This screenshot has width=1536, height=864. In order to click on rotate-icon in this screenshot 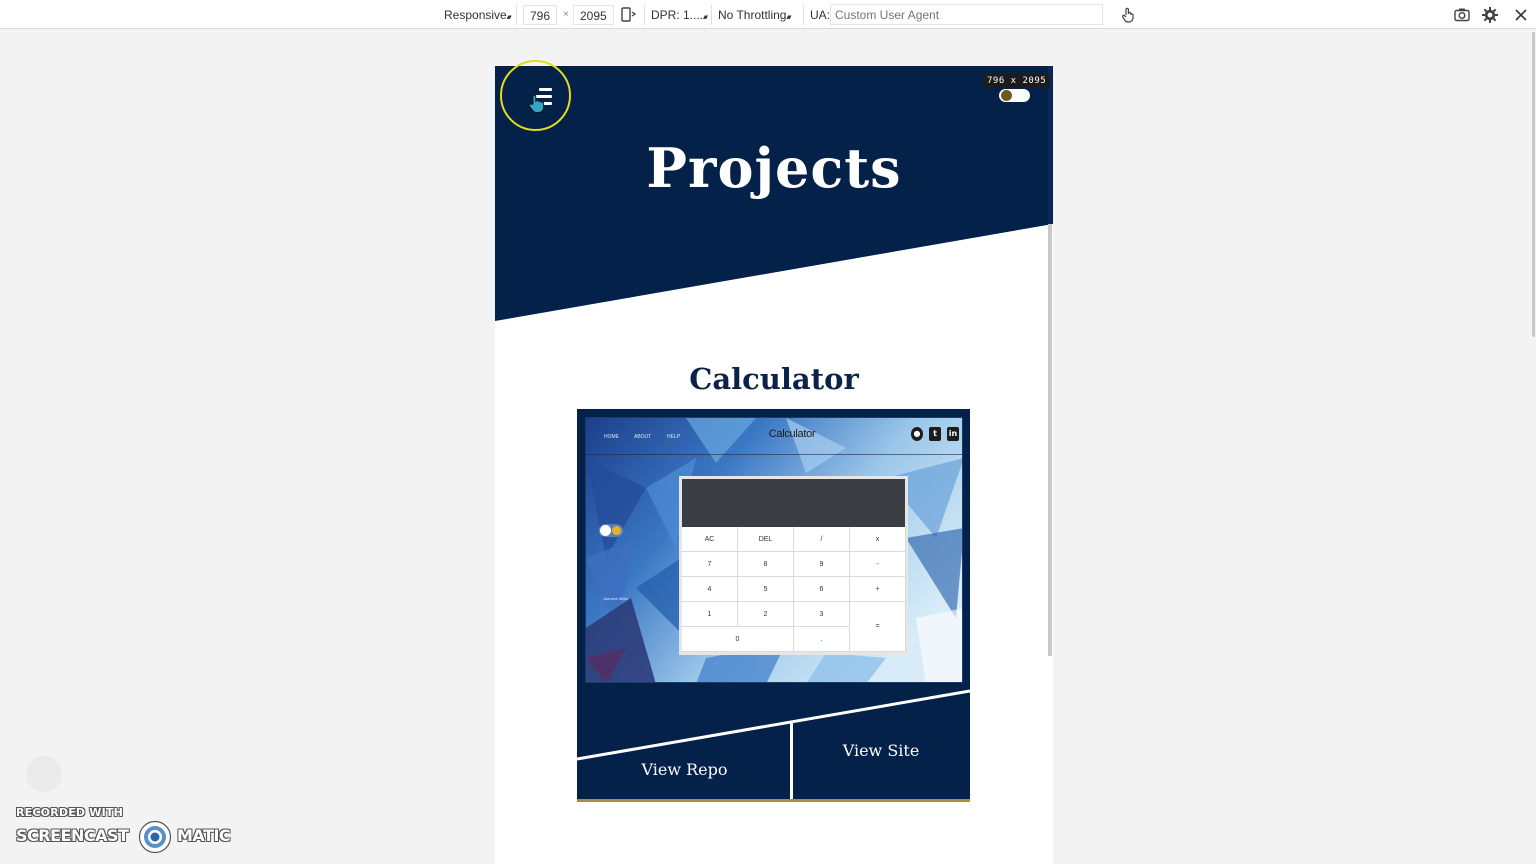, I will do `click(629, 15)`.